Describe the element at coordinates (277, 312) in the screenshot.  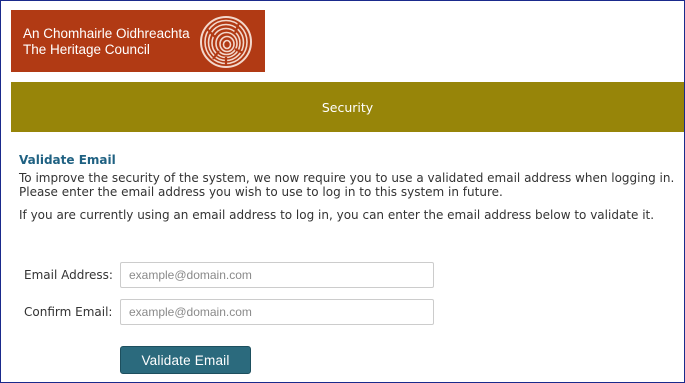
I see `confirm-email-field` at that location.